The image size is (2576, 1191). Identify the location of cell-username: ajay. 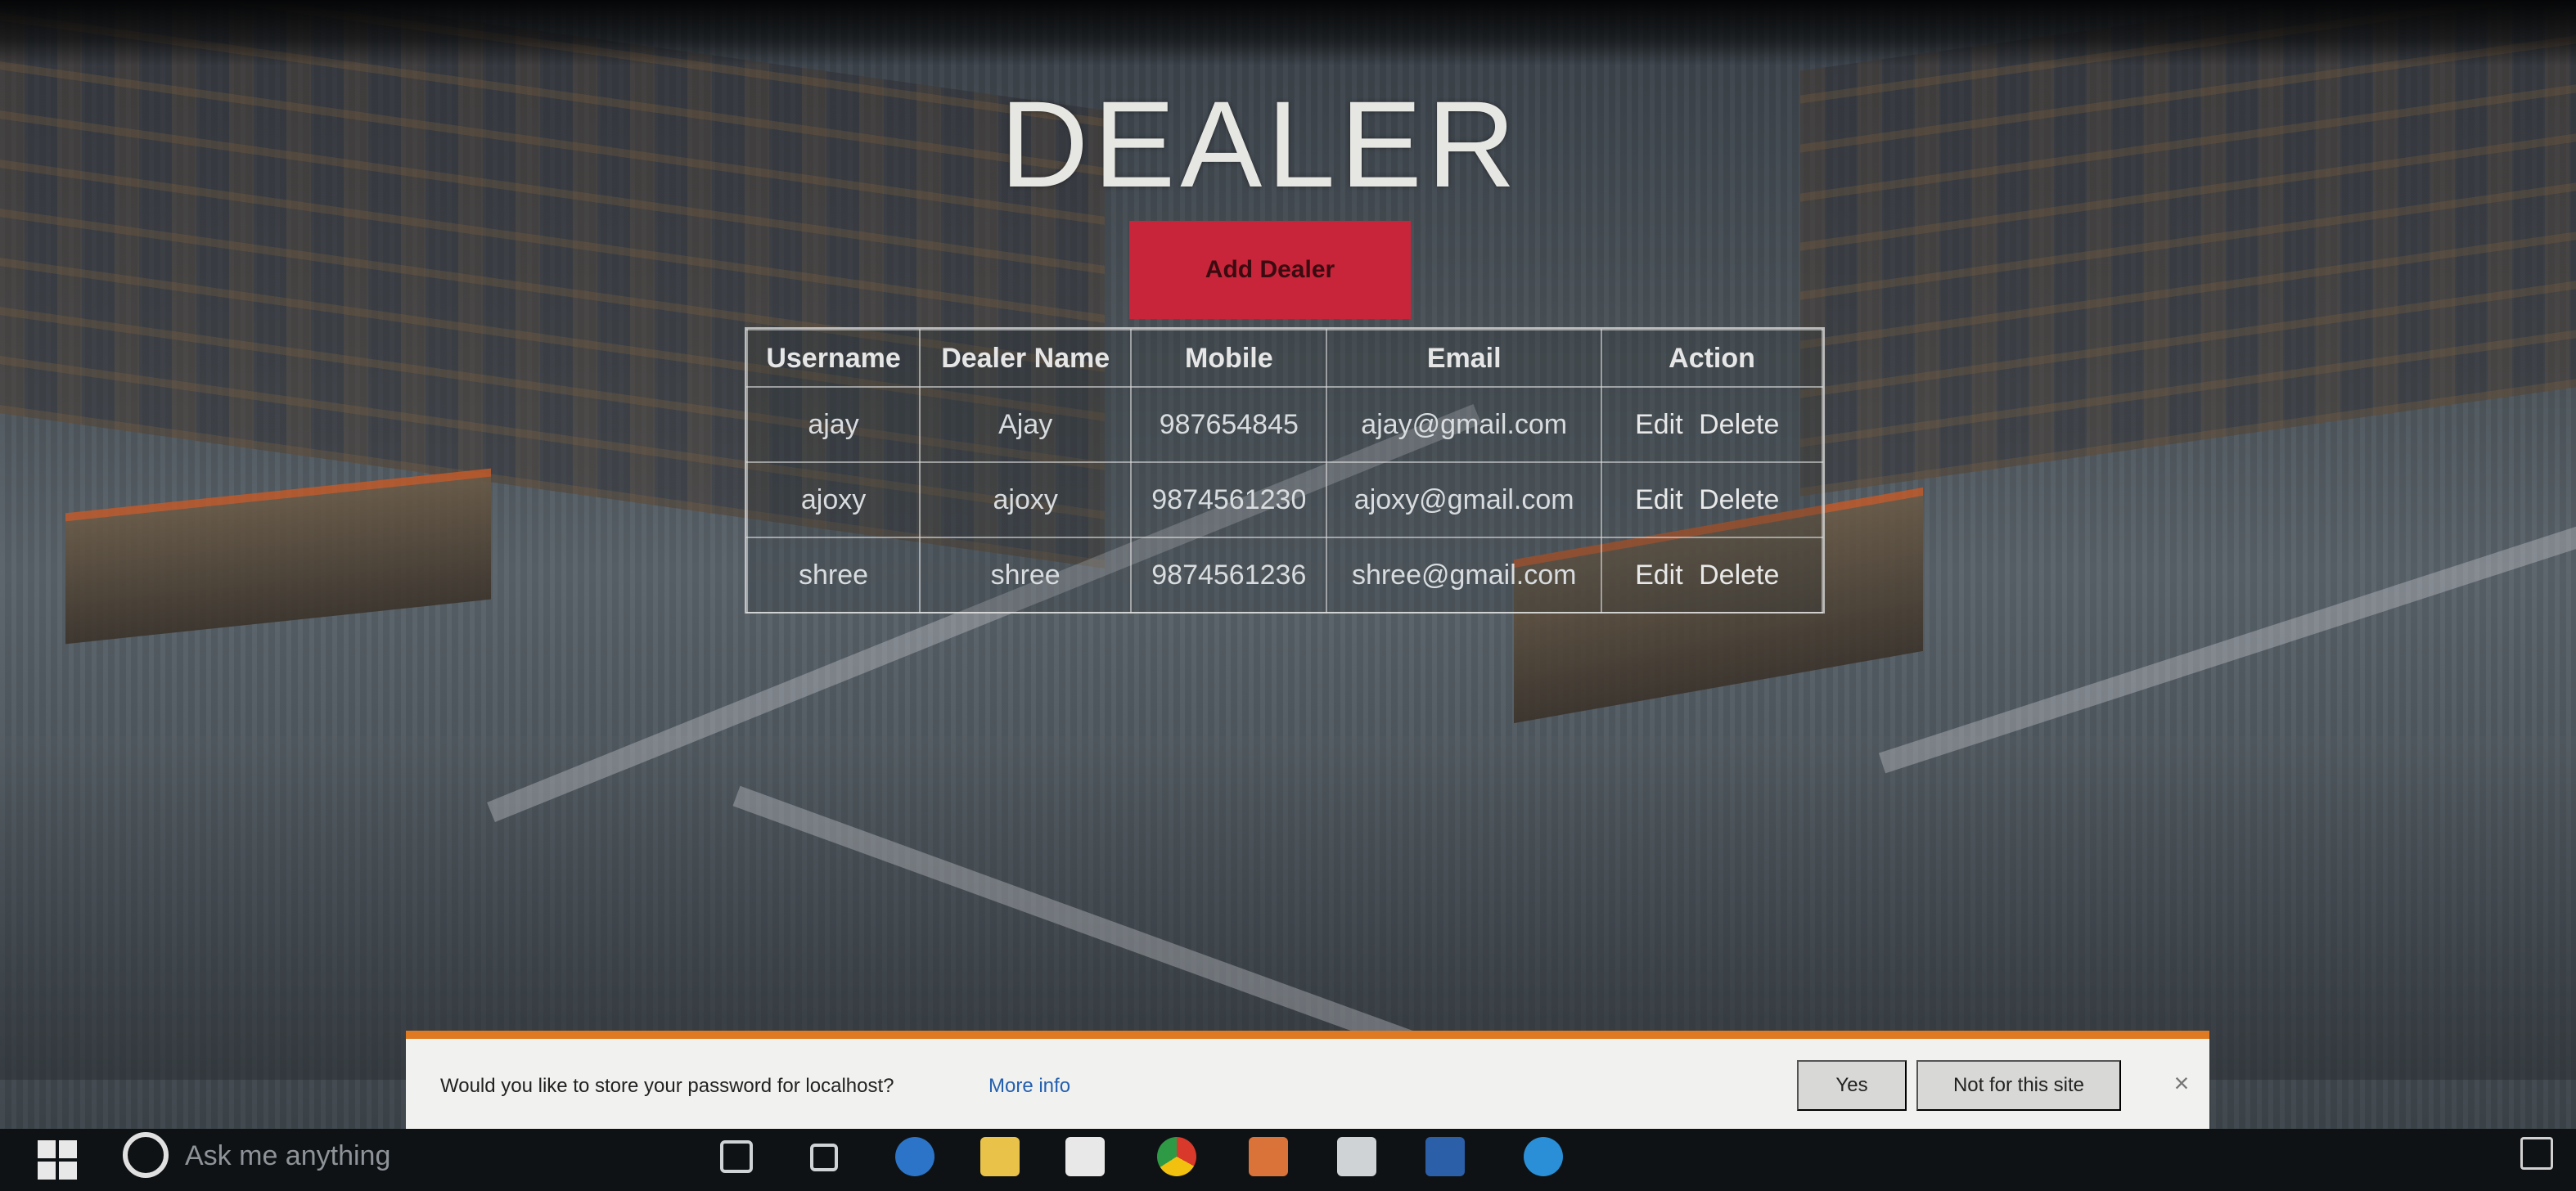
(833, 425).